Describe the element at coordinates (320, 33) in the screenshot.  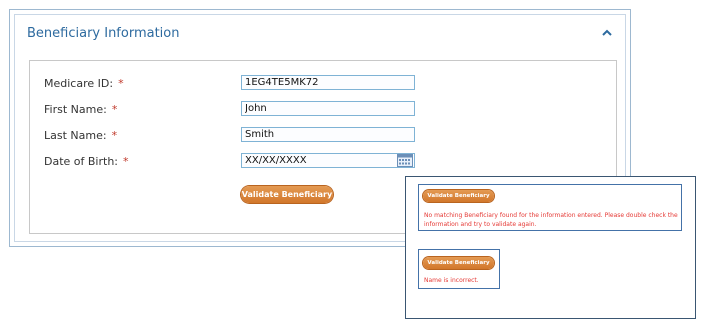
I see `panel-header: Beneficiary Information` at that location.